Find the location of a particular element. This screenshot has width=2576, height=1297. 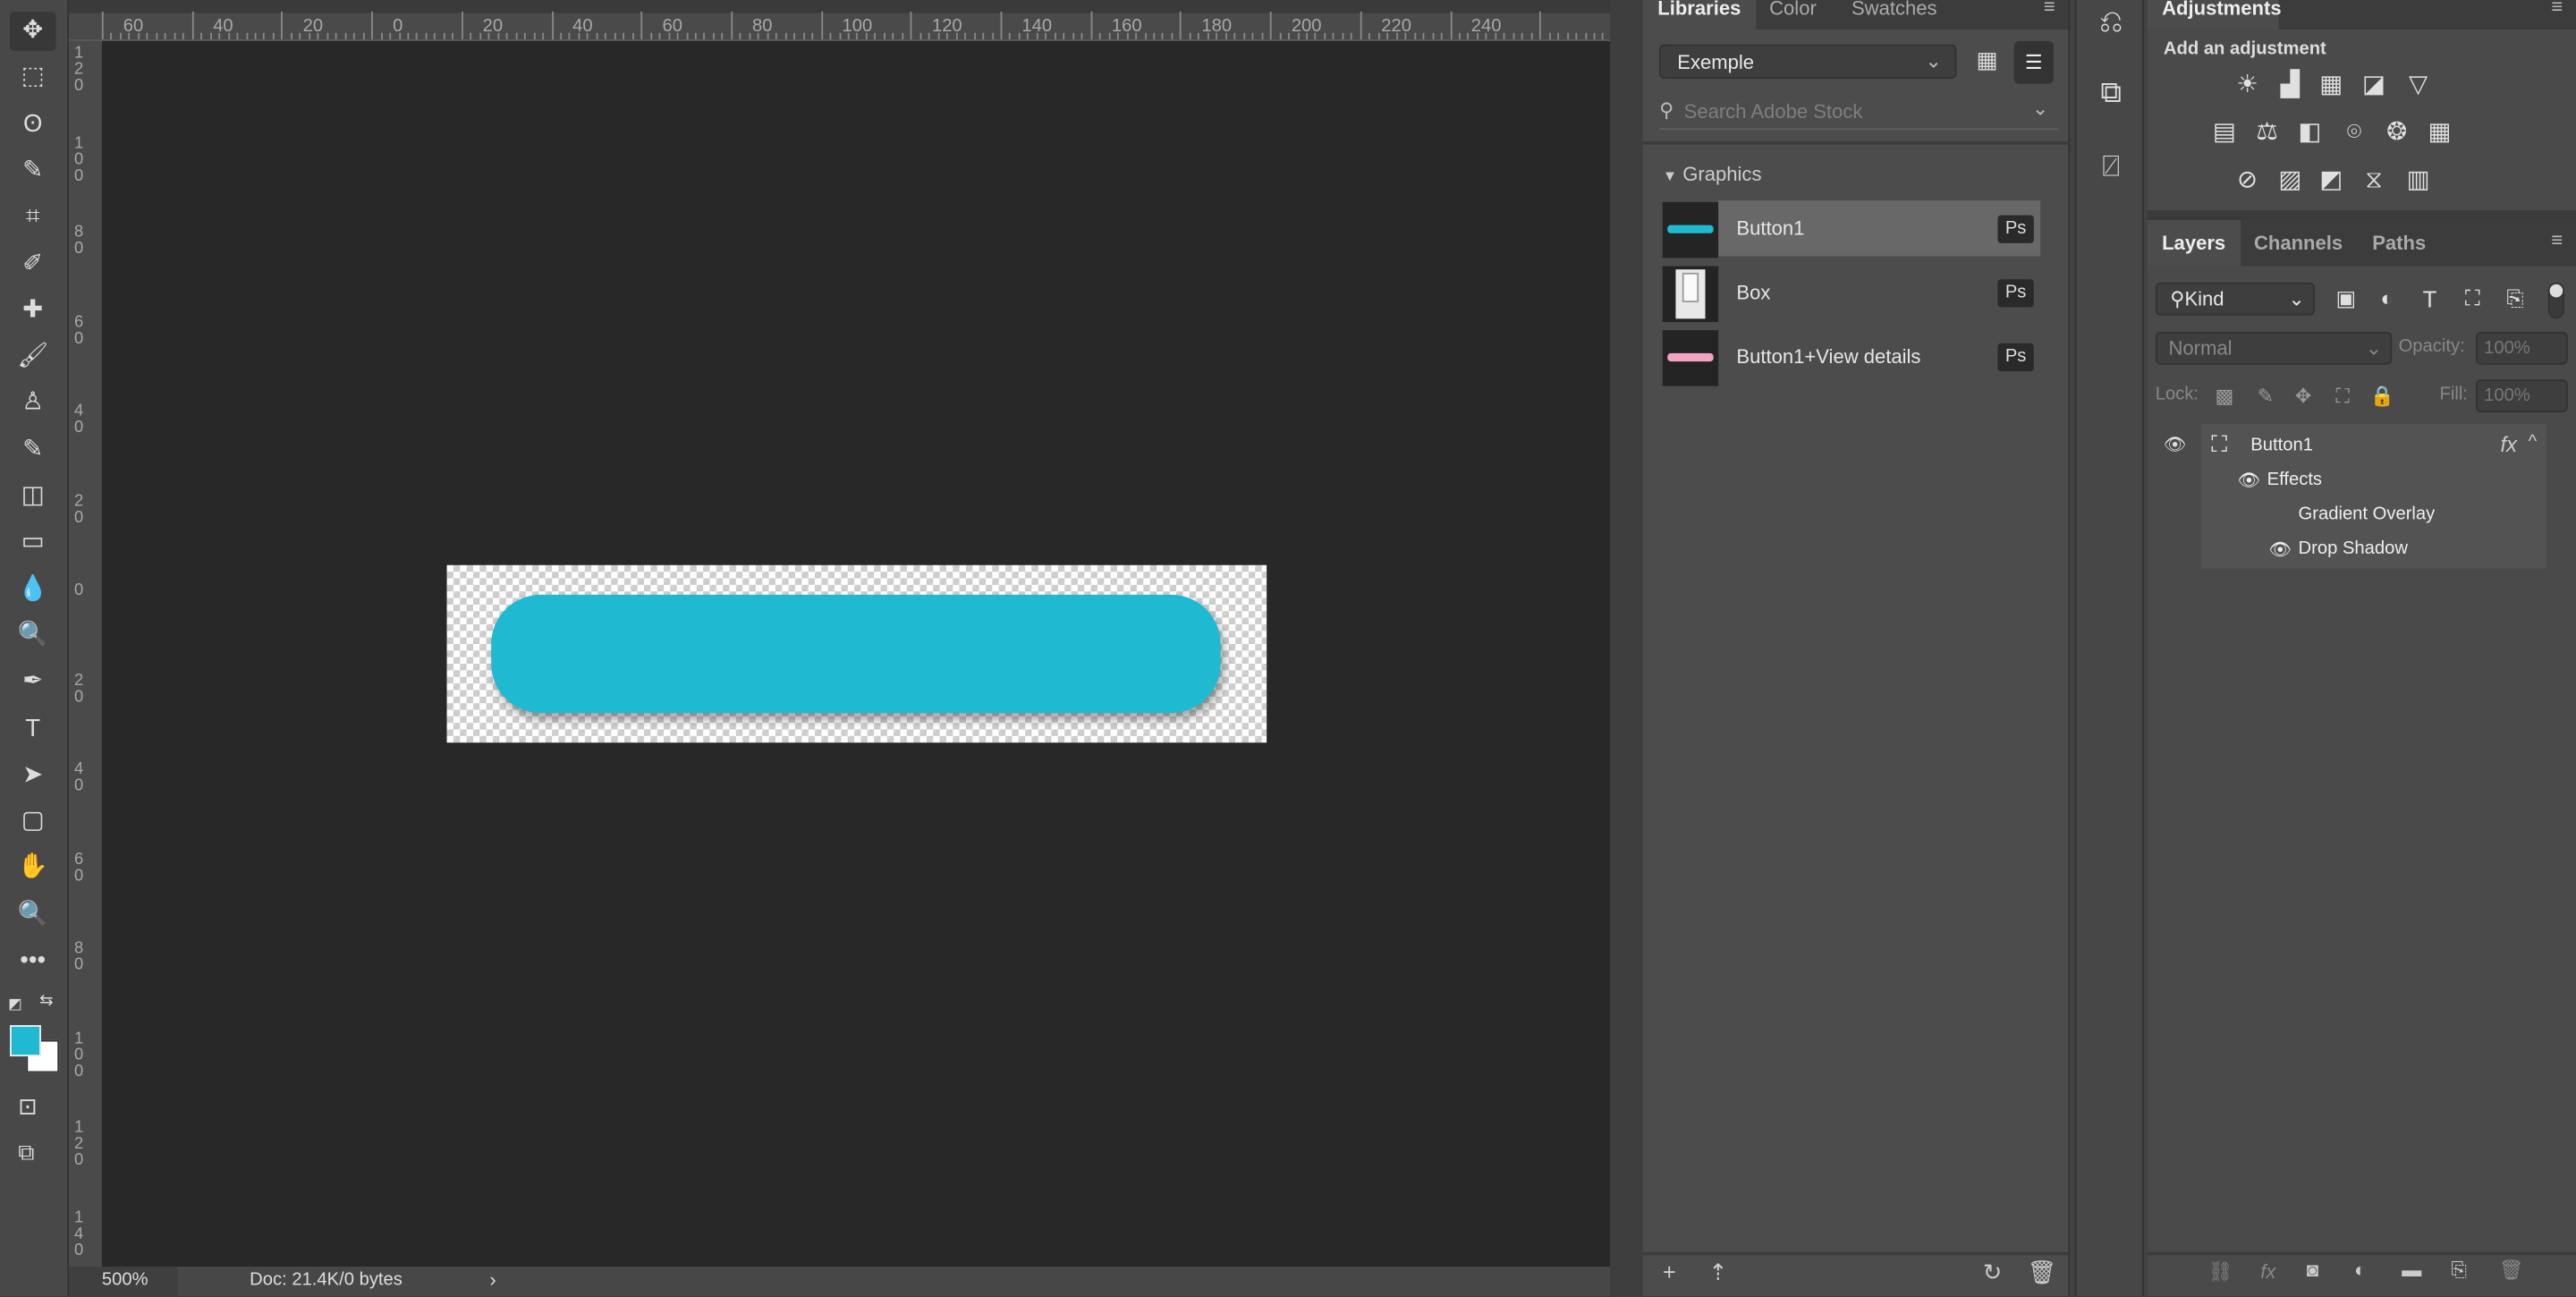

path-selection-tool-icon: ➤ is located at coordinates (32, 775).